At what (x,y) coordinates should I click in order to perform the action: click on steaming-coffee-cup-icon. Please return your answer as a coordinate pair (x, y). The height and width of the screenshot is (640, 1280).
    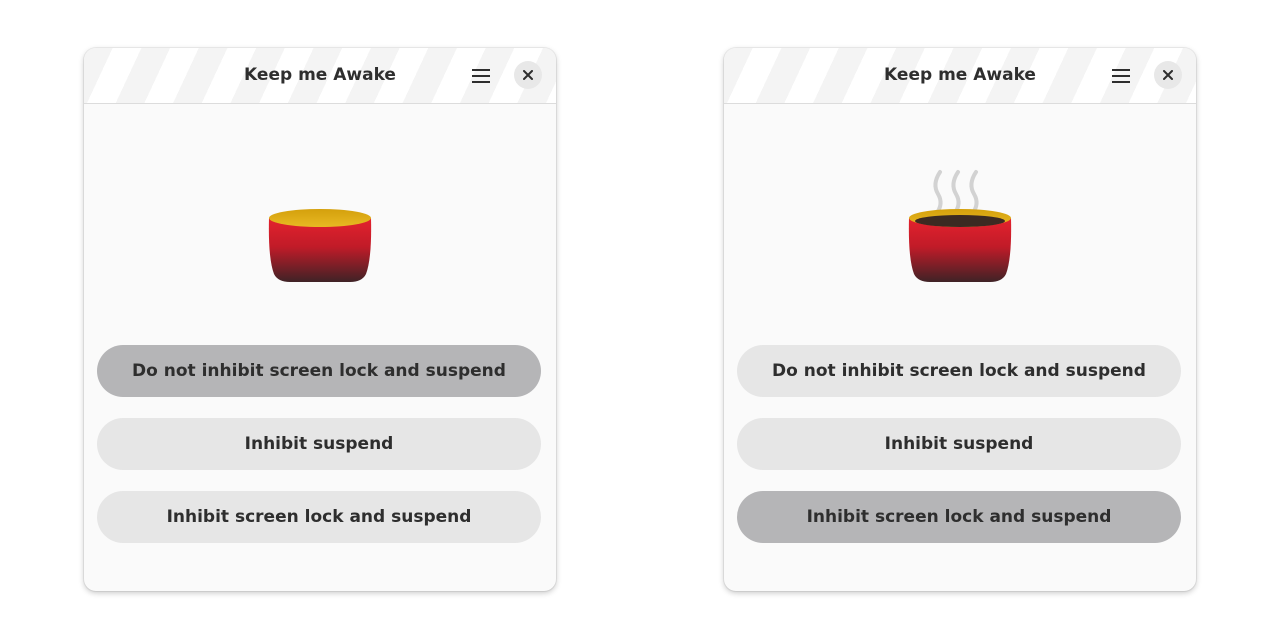
    Looking at the image, I should click on (960, 226).